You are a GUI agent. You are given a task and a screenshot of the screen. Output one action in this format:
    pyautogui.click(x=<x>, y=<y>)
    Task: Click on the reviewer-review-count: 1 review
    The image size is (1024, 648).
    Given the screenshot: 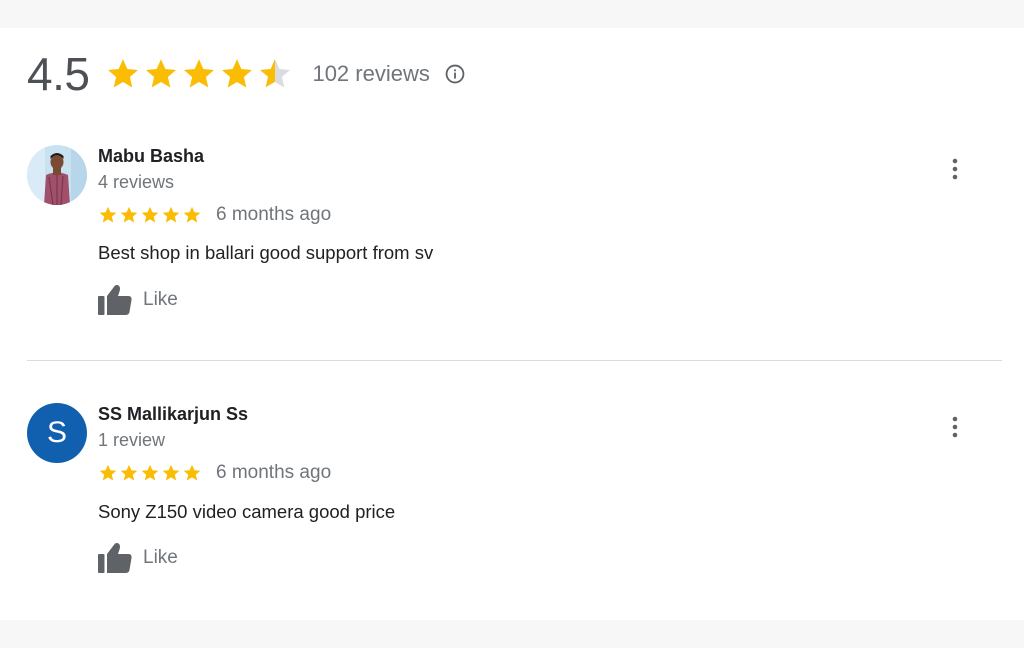 What is the action you would take?
    pyautogui.click(x=132, y=440)
    